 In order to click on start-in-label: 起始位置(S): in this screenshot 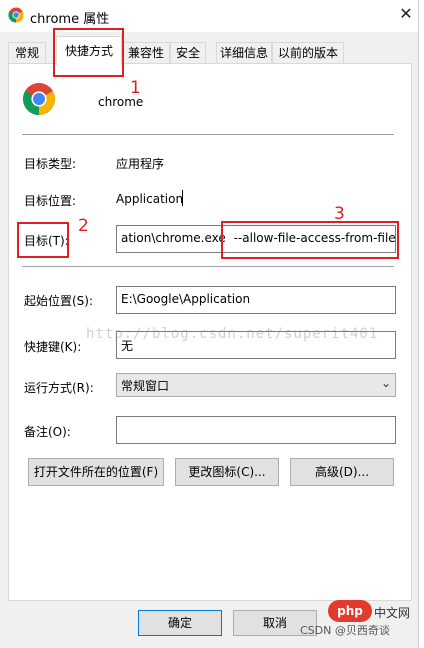, I will do `click(59, 301)`.